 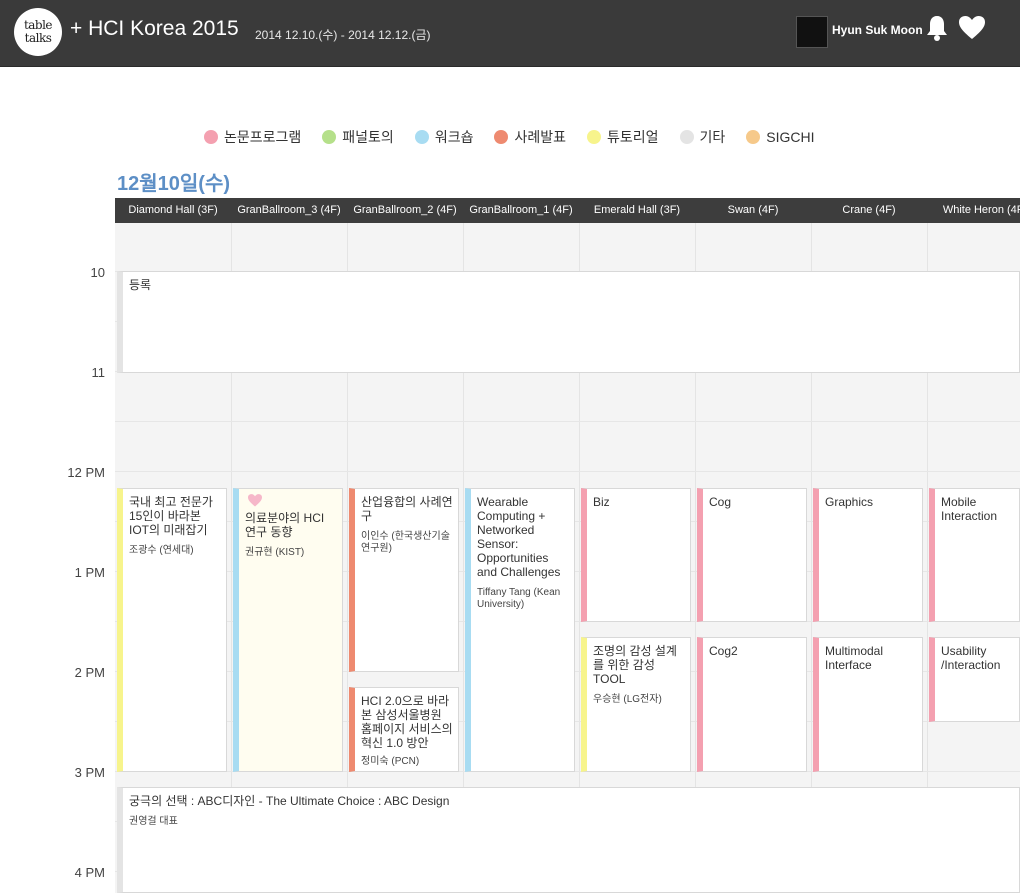 I want to click on heart-icon, so click(x=972, y=29).